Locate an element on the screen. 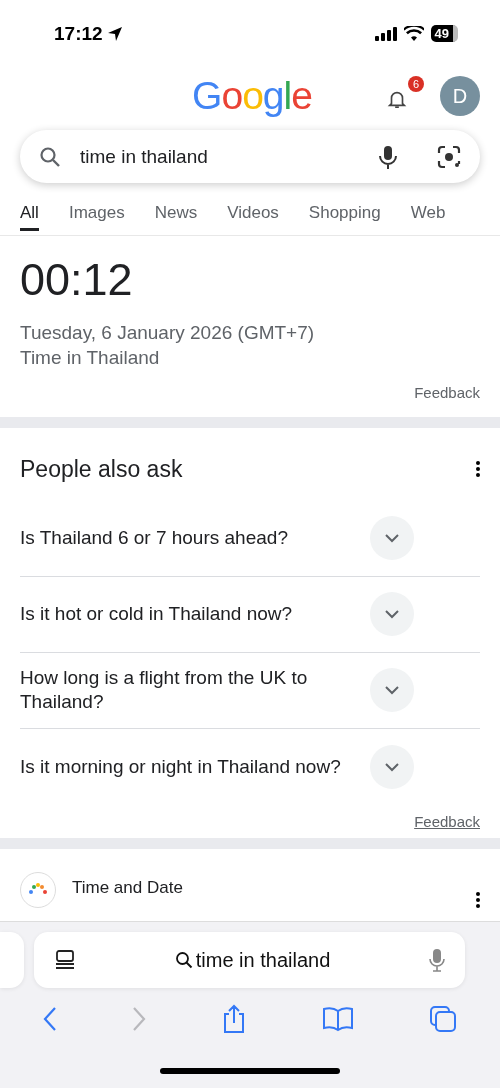  microphone-icon is located at coordinates (388, 156).